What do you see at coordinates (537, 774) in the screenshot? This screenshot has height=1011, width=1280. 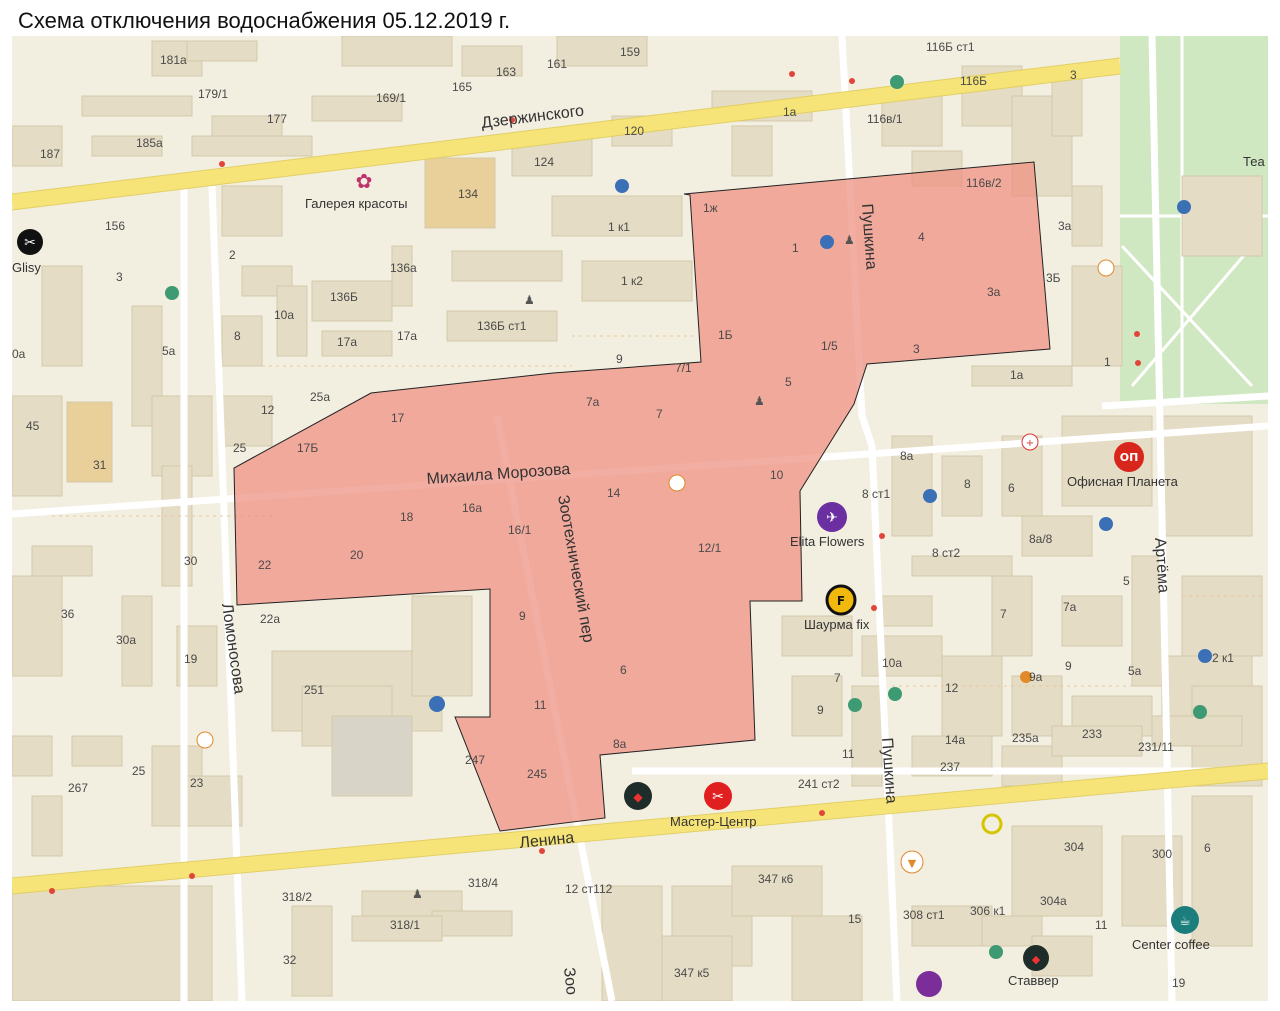 I see `house-number-h245: 245` at bounding box center [537, 774].